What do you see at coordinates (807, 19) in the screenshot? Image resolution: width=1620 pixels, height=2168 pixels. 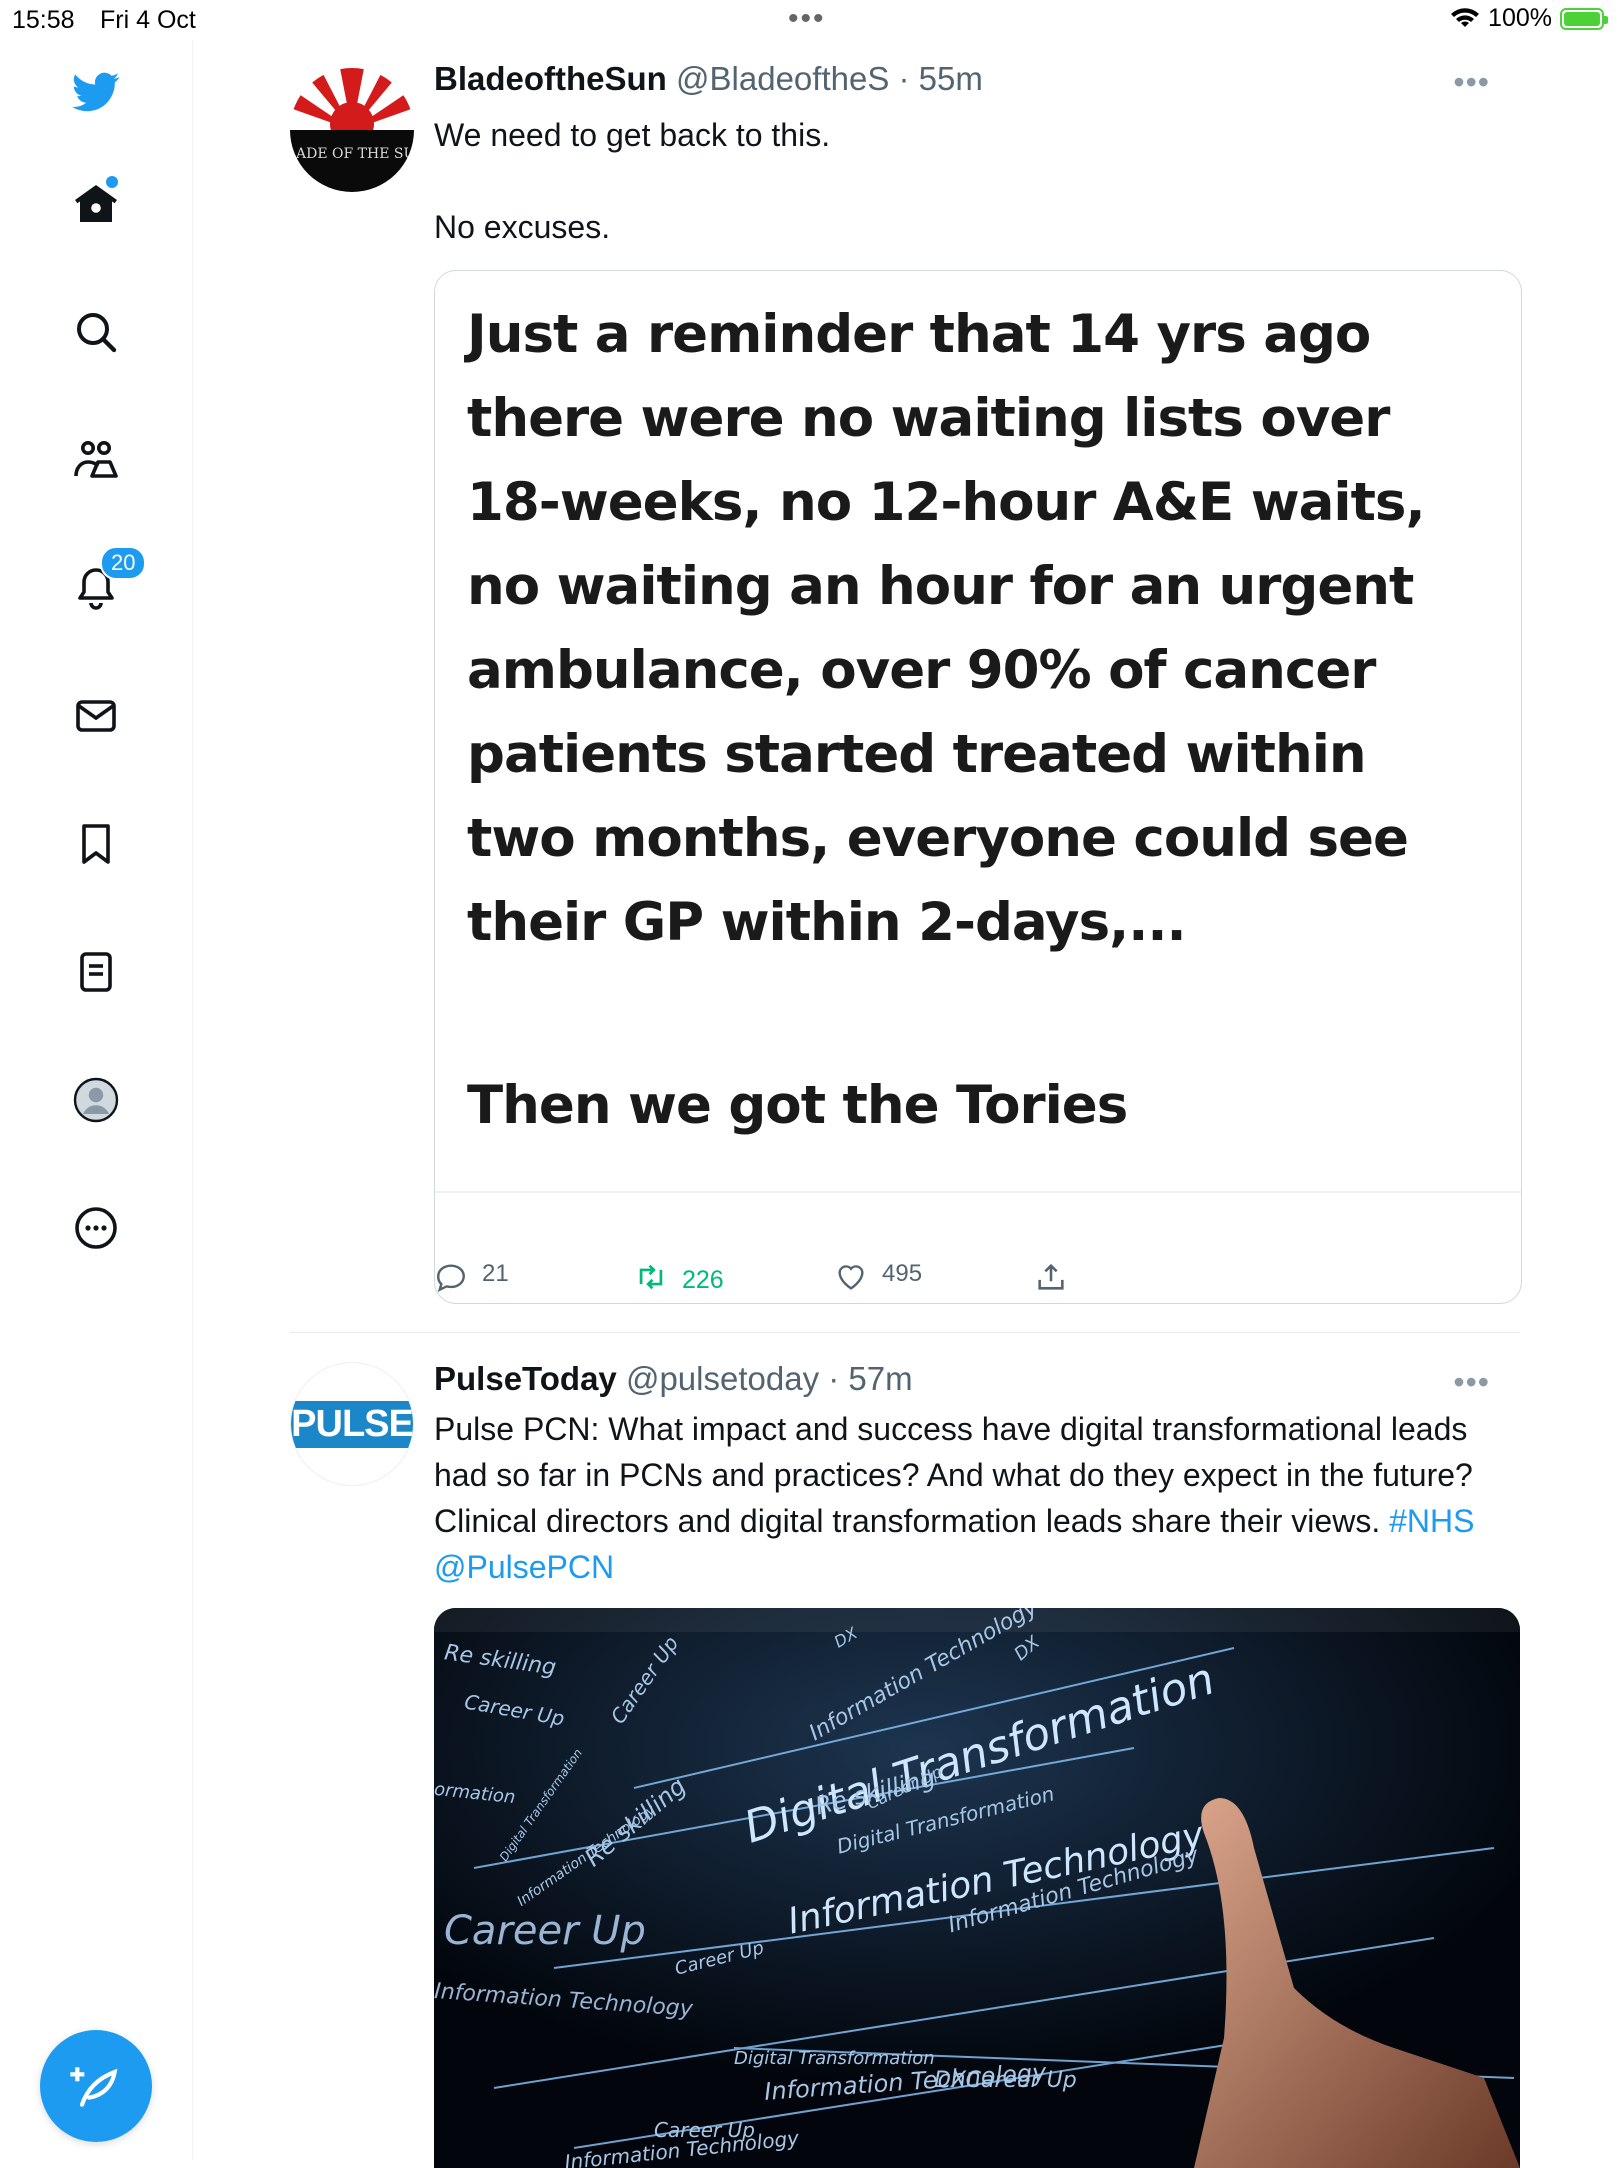 I see `multitasking-dots-icon: •••` at bounding box center [807, 19].